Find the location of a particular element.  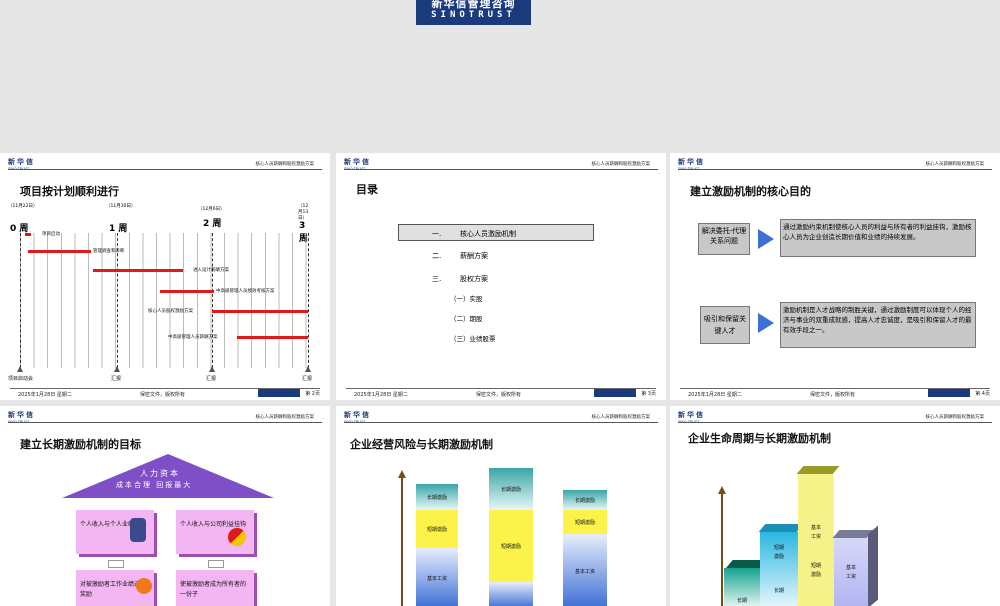

roof-title: 人力资本 is located at coordinates (160, 473).